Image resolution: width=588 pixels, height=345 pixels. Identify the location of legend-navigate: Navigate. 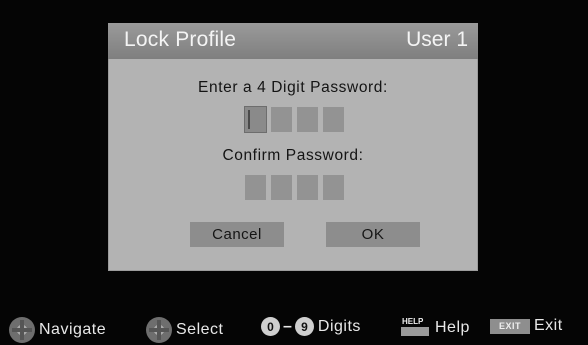
(57, 330).